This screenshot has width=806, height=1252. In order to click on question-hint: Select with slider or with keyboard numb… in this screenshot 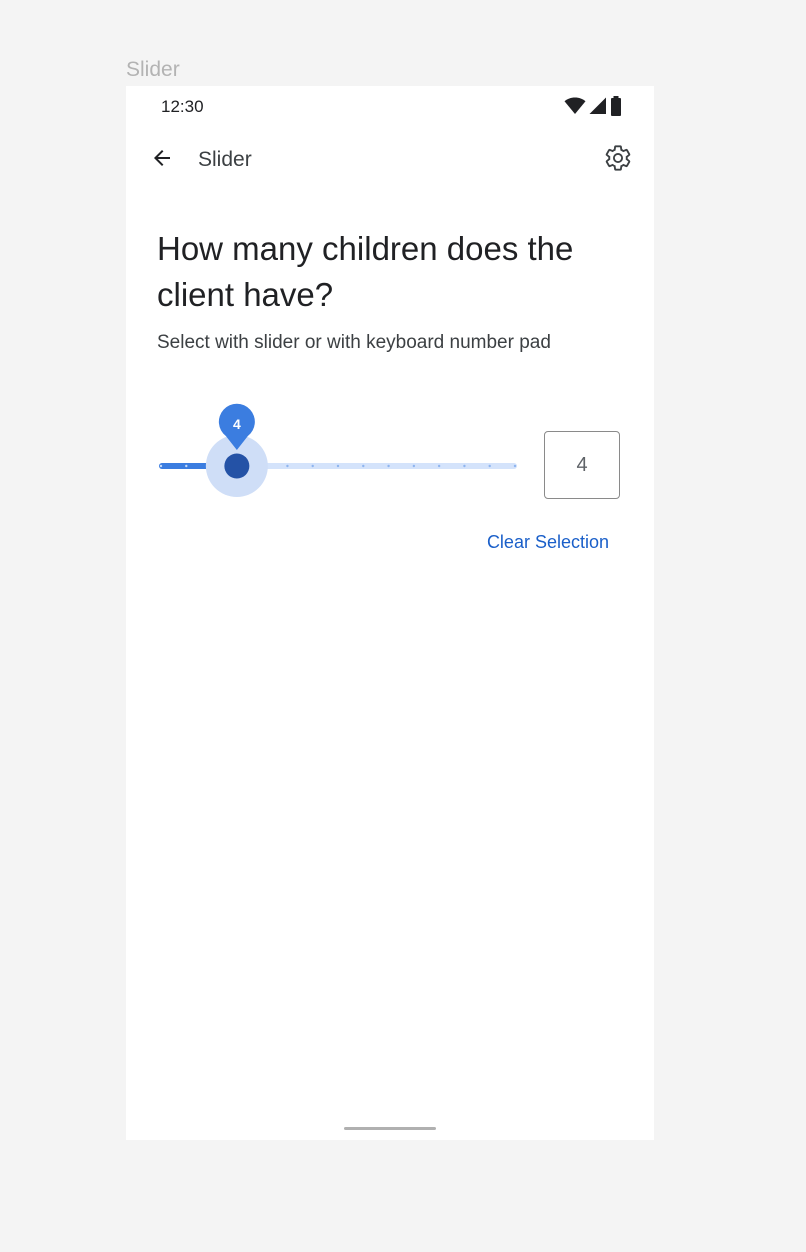, I will do `click(354, 342)`.